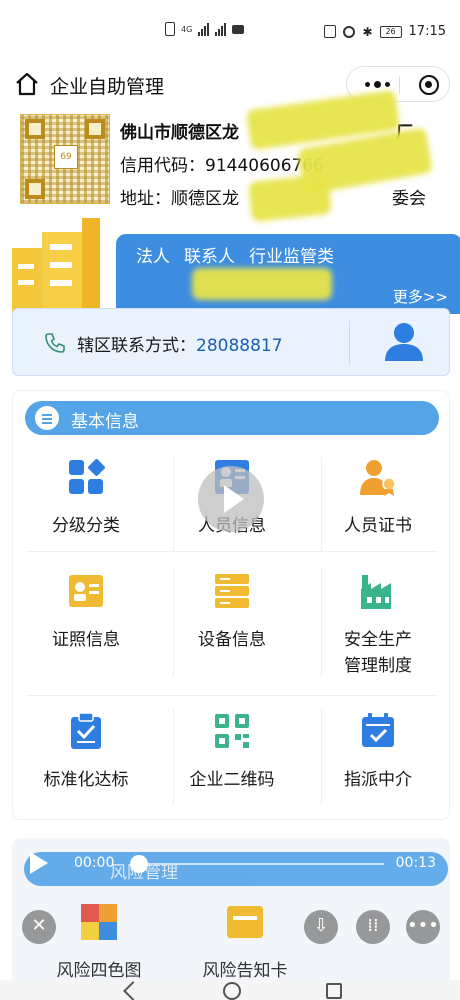 Image resolution: width=460 pixels, height=1000 pixels. I want to click on qr-logo-badge: 69, so click(66, 157).